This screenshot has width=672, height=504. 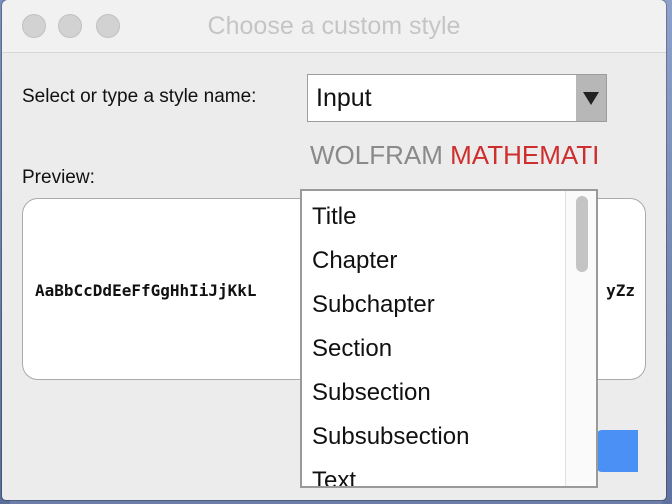 What do you see at coordinates (58, 177) in the screenshot?
I see `preview-label: Preview:` at bounding box center [58, 177].